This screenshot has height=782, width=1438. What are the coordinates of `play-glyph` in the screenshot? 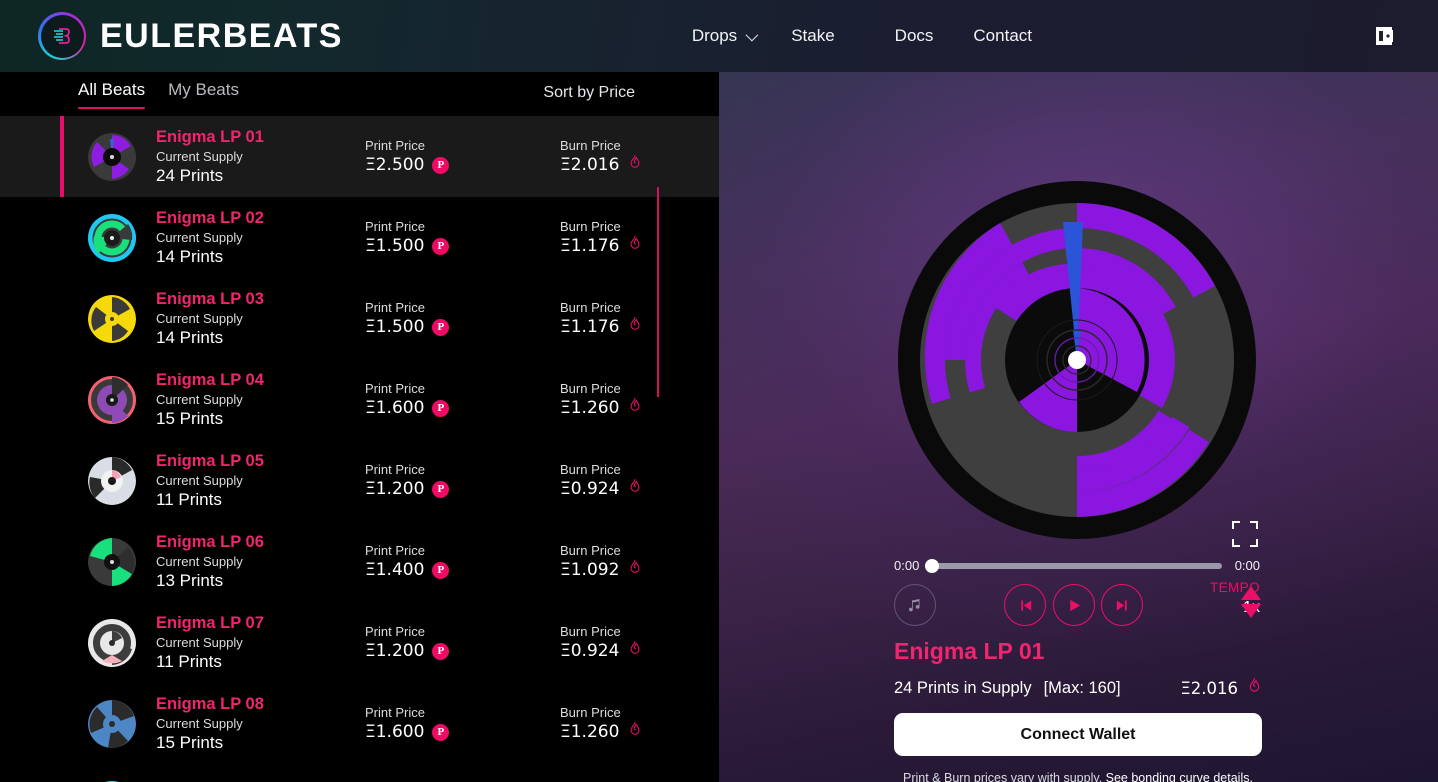 It's located at (1074, 605).